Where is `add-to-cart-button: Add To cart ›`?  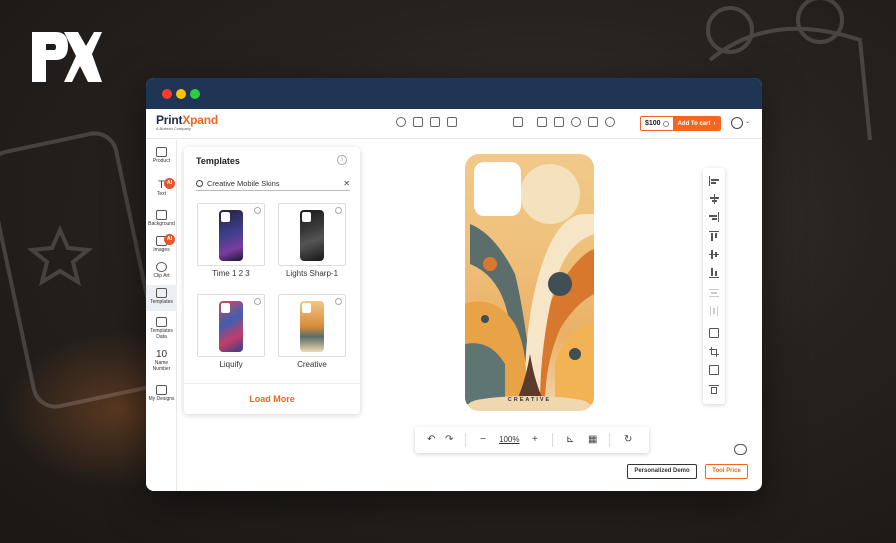 add-to-cart-button: Add To cart › is located at coordinates (696, 123).